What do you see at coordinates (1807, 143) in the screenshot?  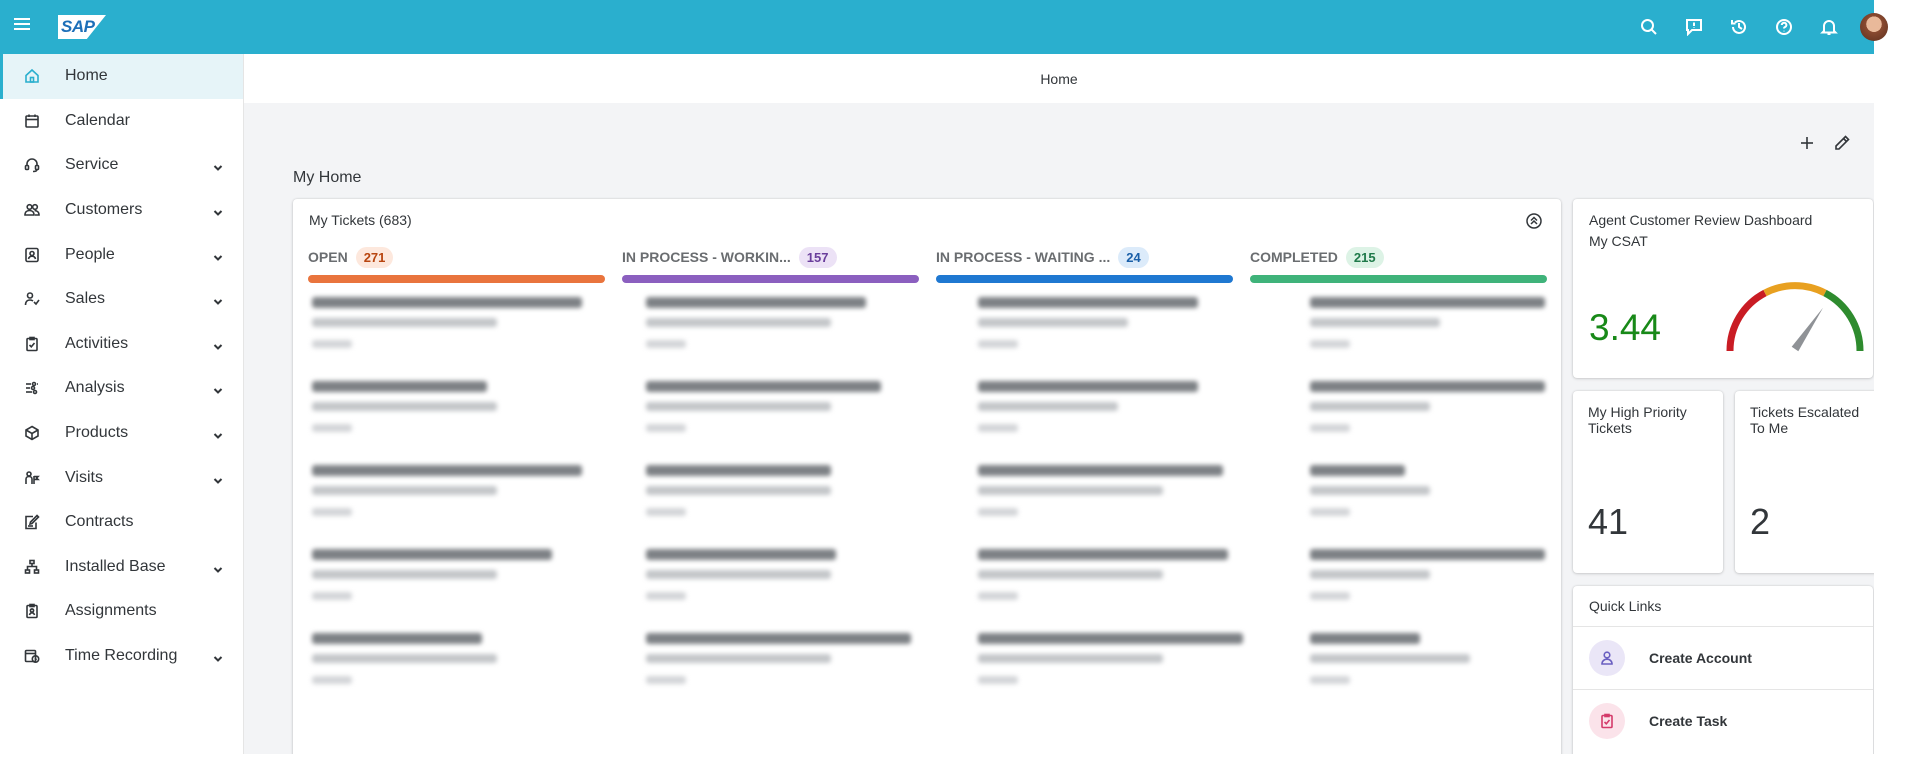 I see `add-icon` at bounding box center [1807, 143].